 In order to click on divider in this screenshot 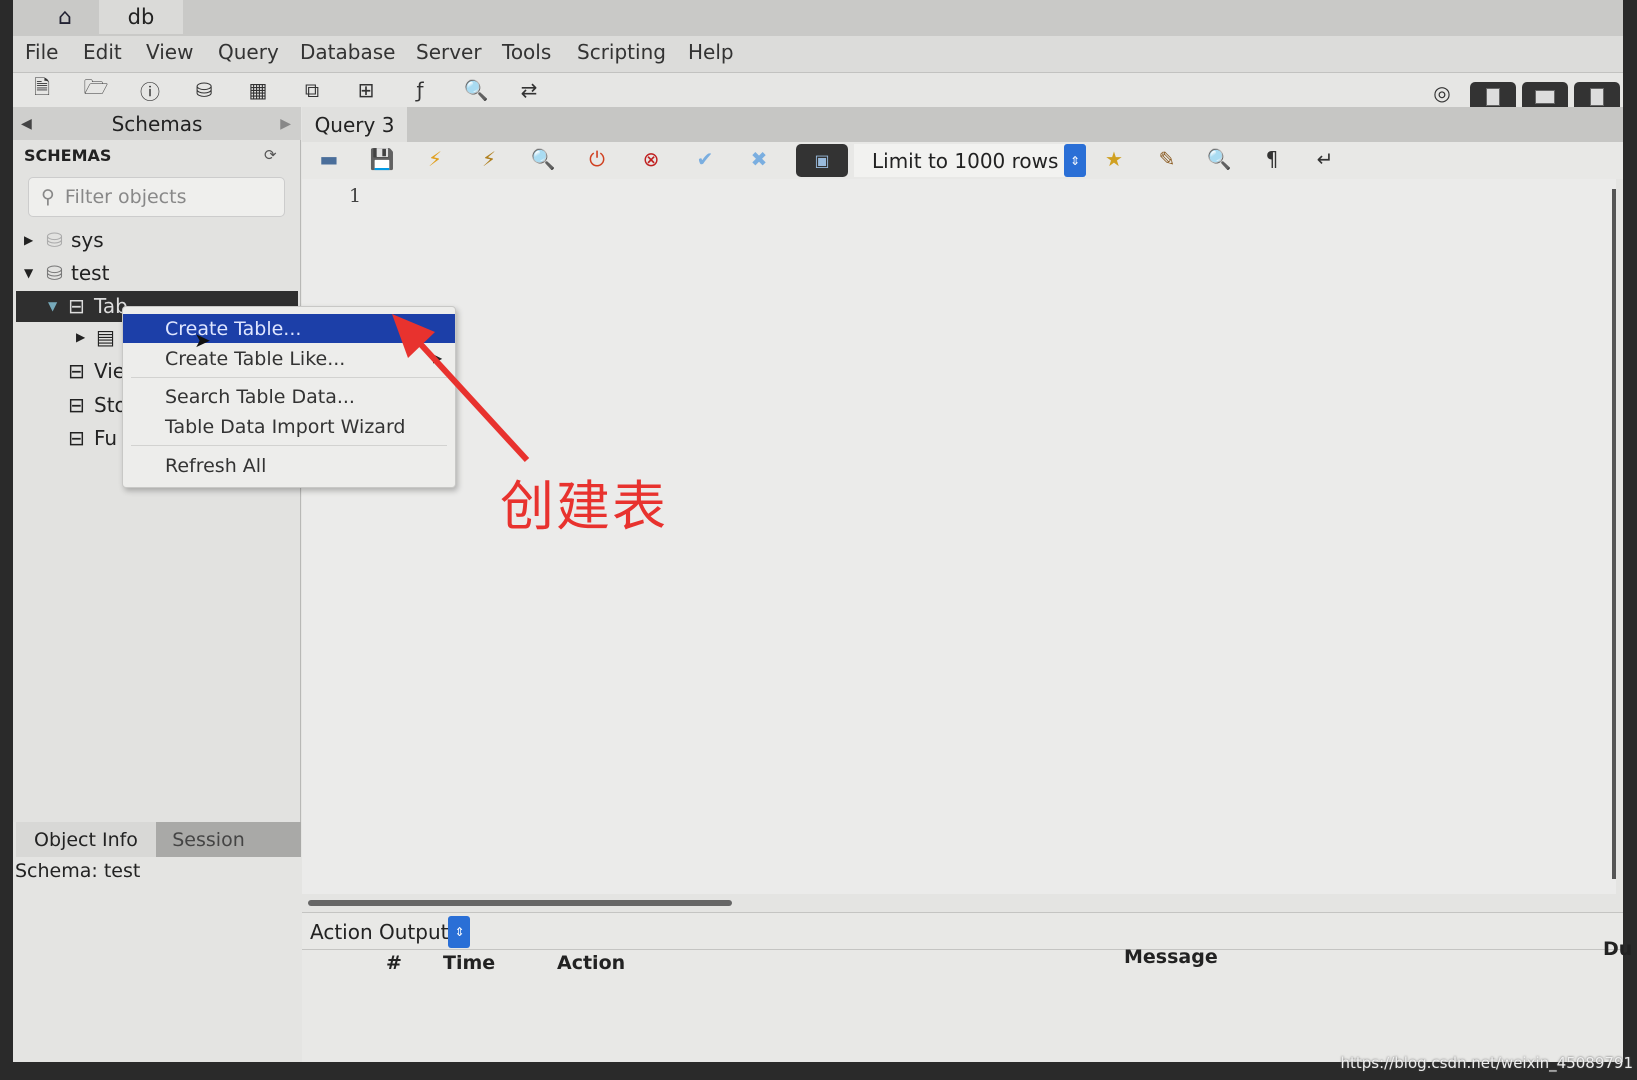, I will do `click(962, 949)`.